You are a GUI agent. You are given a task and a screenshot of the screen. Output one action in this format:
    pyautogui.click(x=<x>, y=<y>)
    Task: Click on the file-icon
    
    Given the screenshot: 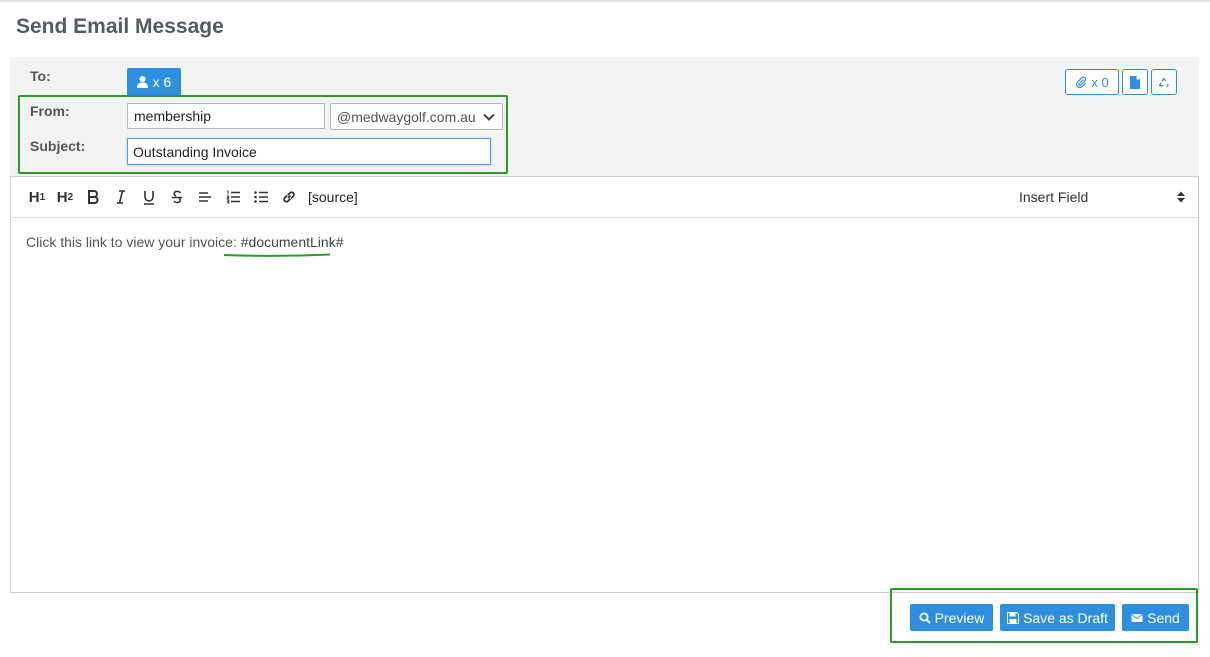 What is the action you would take?
    pyautogui.click(x=1135, y=82)
    